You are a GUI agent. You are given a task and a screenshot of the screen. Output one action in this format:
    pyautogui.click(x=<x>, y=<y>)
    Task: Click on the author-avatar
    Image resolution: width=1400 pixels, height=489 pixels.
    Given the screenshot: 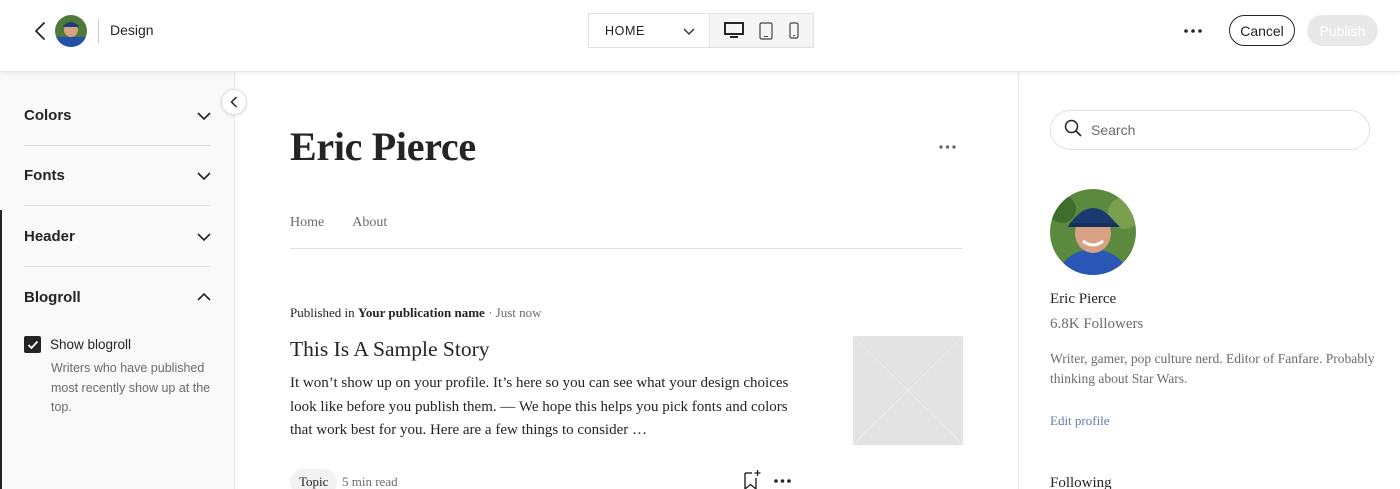 What is the action you would take?
    pyautogui.click(x=1093, y=232)
    